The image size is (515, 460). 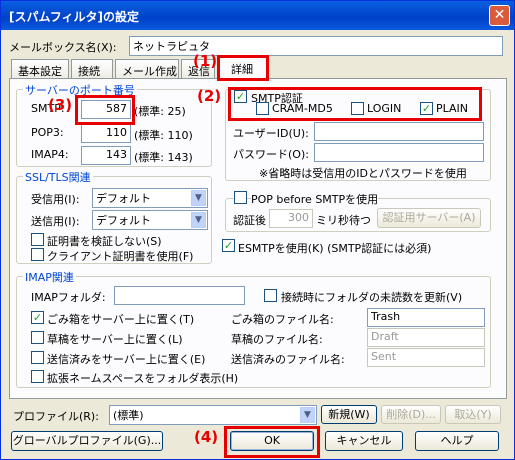 I want to click on no-verify-cert-label: 証明書を検証しない(S), so click(x=104, y=241).